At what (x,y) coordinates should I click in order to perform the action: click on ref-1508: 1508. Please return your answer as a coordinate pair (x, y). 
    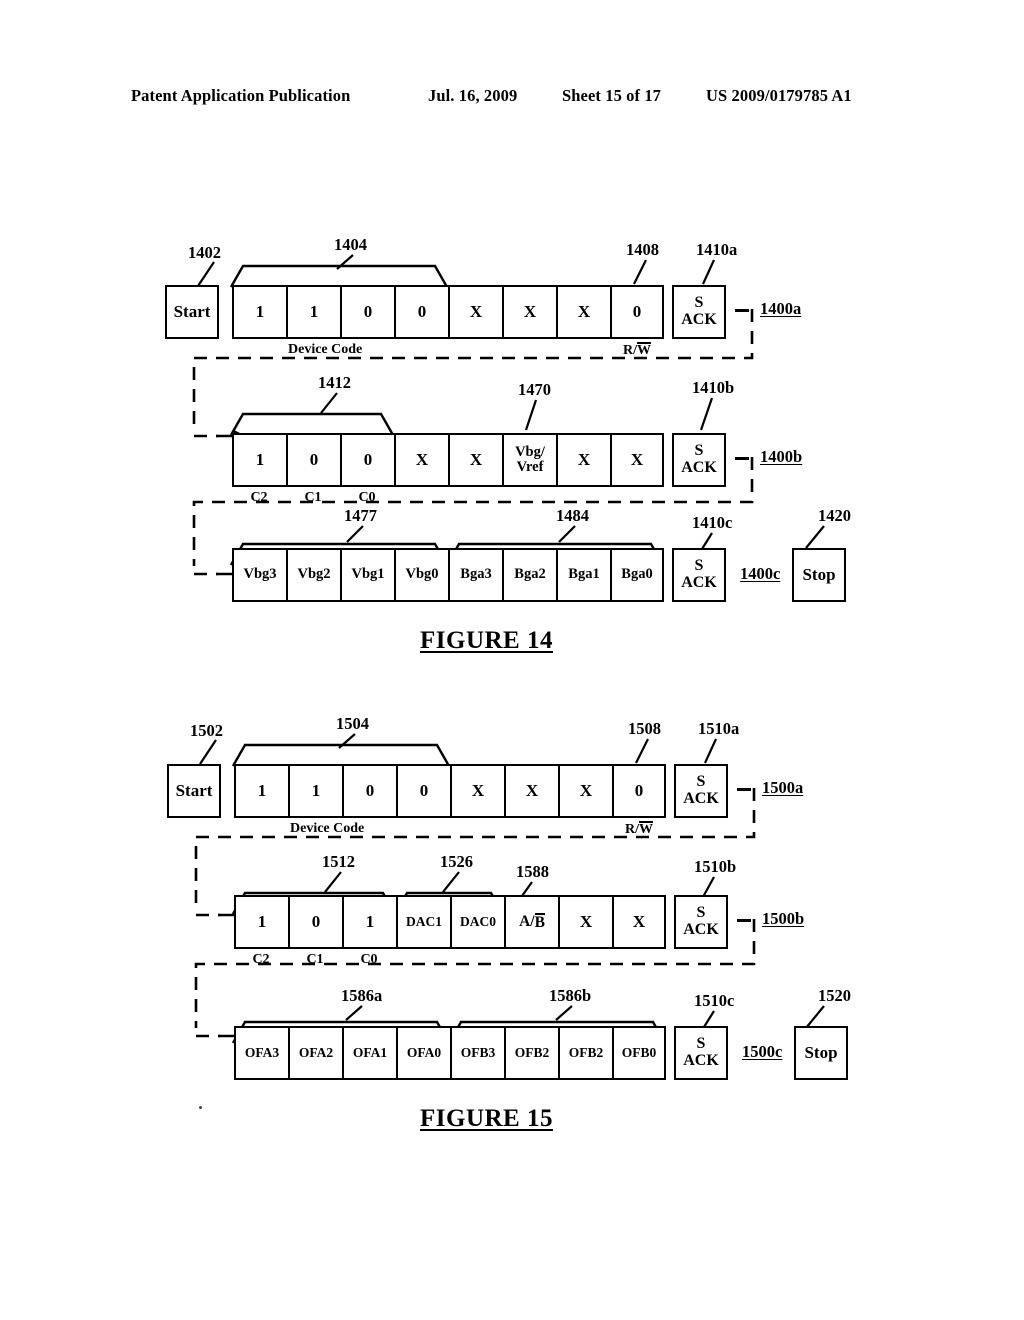
    Looking at the image, I should click on (644, 728).